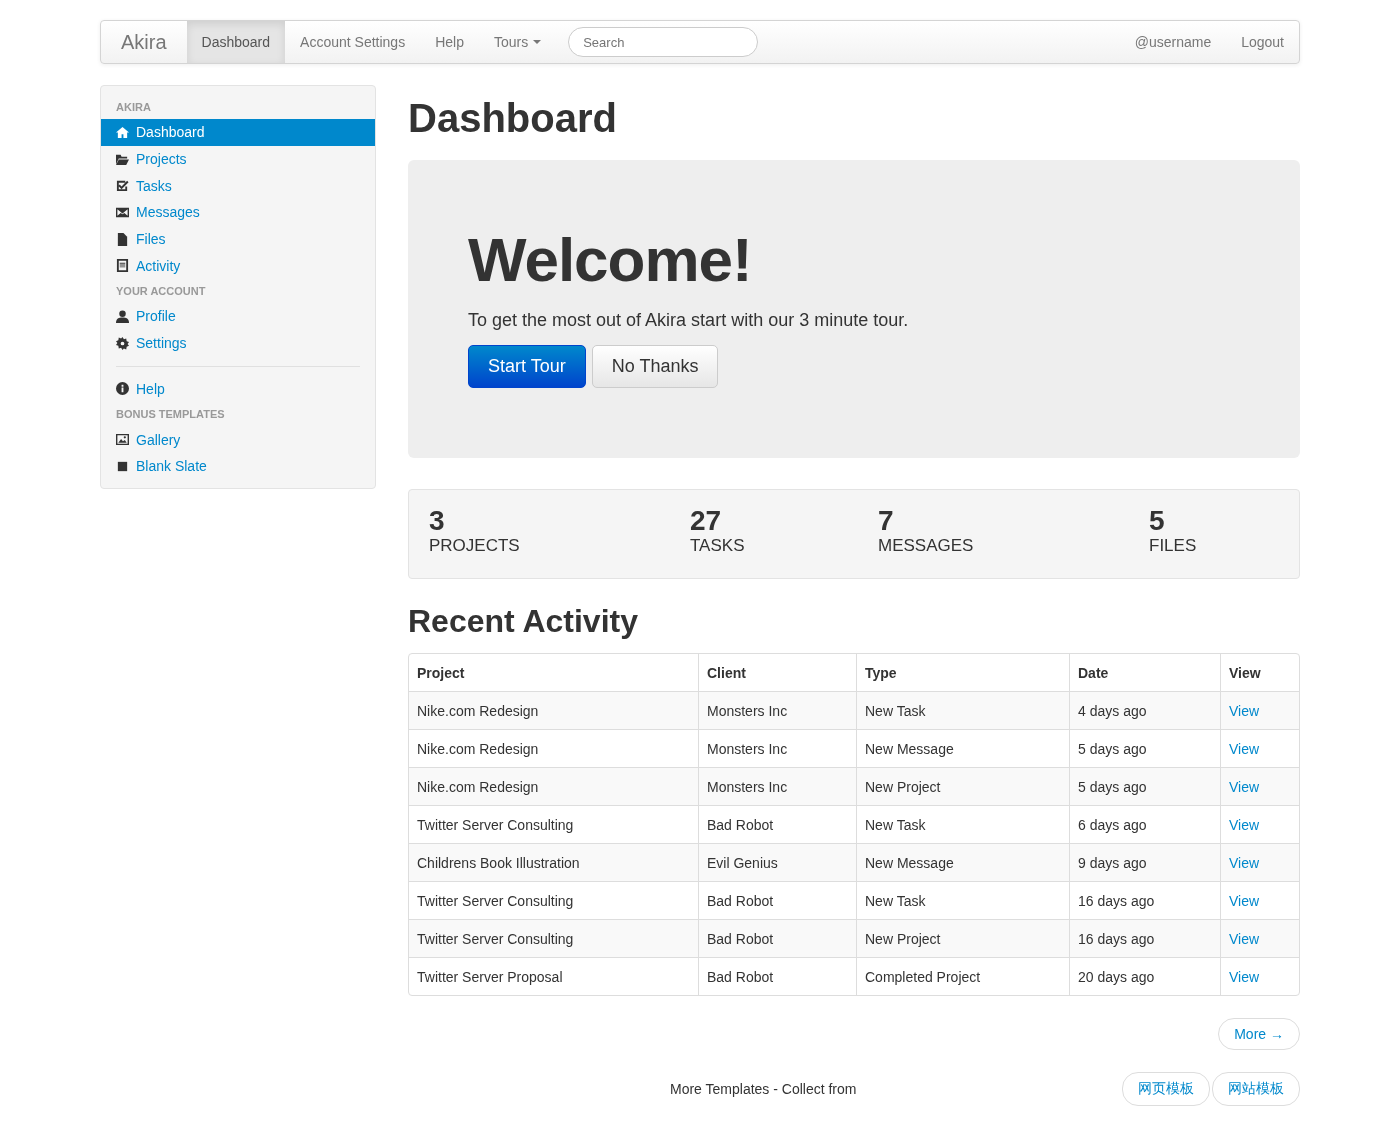 The width and height of the screenshot is (1400, 1139). What do you see at coordinates (238, 439) in the screenshot?
I see `sidebar-item: Gallery` at bounding box center [238, 439].